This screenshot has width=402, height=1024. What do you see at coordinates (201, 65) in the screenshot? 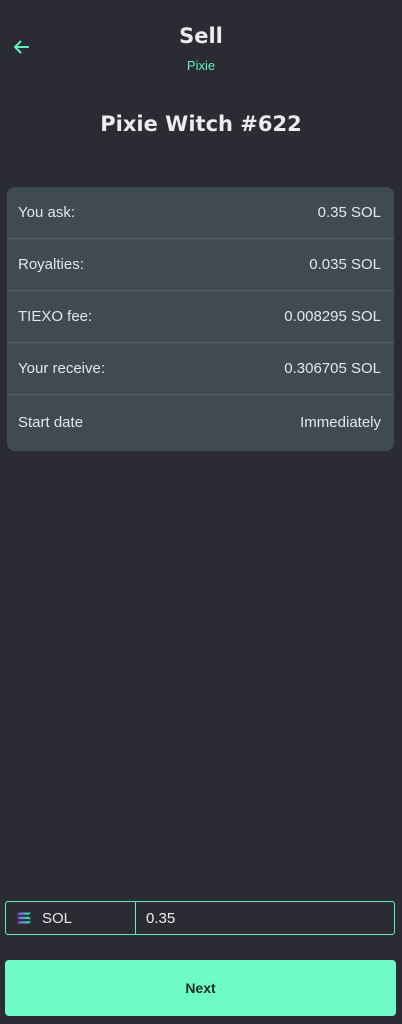
I see `collection-subtitle: Pixie` at bounding box center [201, 65].